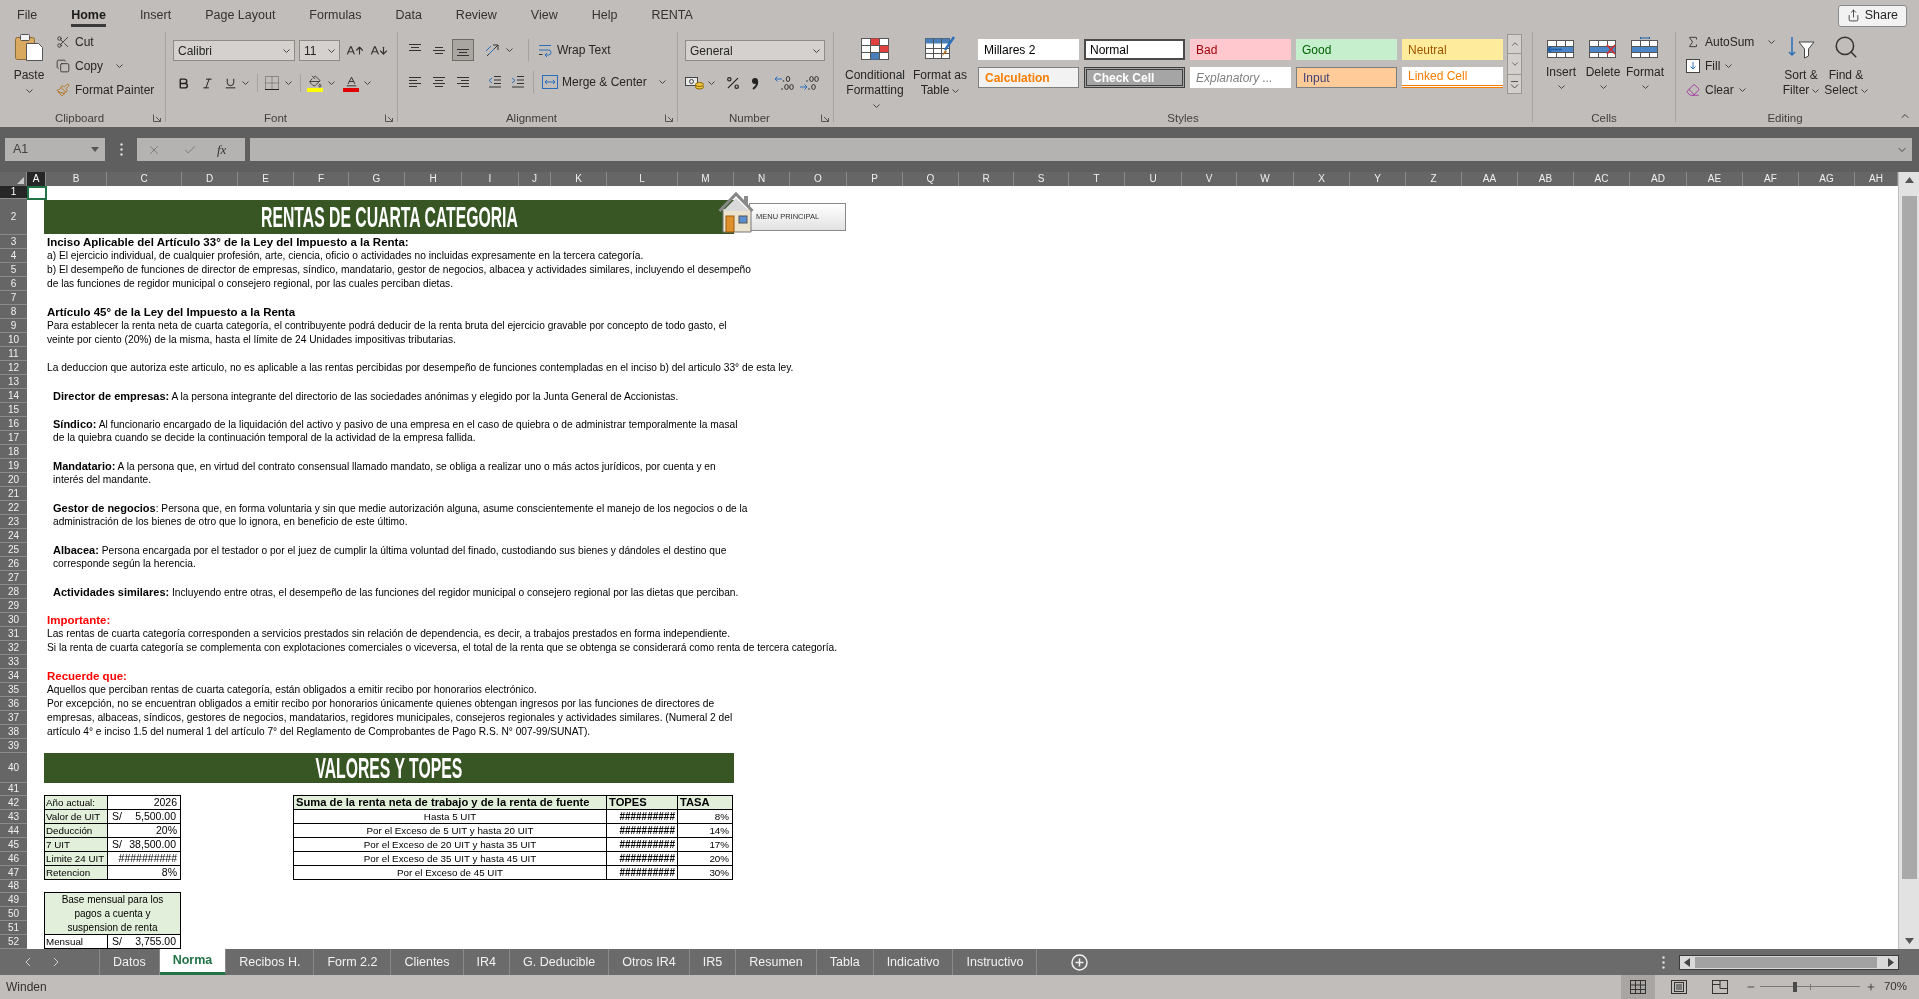 The image size is (1919, 999). What do you see at coordinates (649, 962) in the screenshot?
I see `sheet-tab: Otros IR4` at bounding box center [649, 962].